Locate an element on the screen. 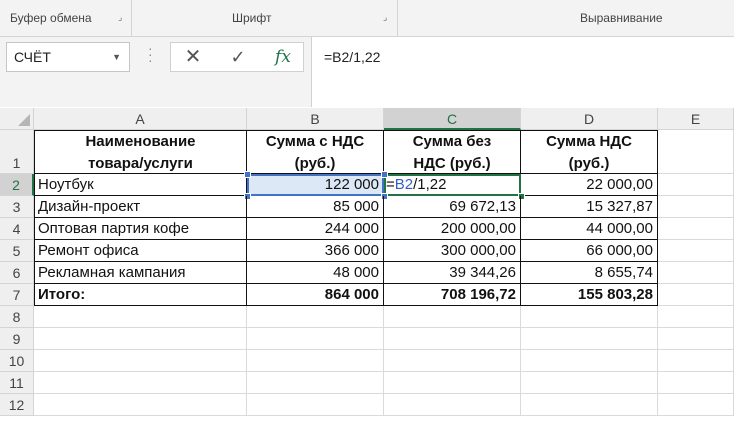  header-vat-line1: Сумма НДС is located at coordinates (589, 141).